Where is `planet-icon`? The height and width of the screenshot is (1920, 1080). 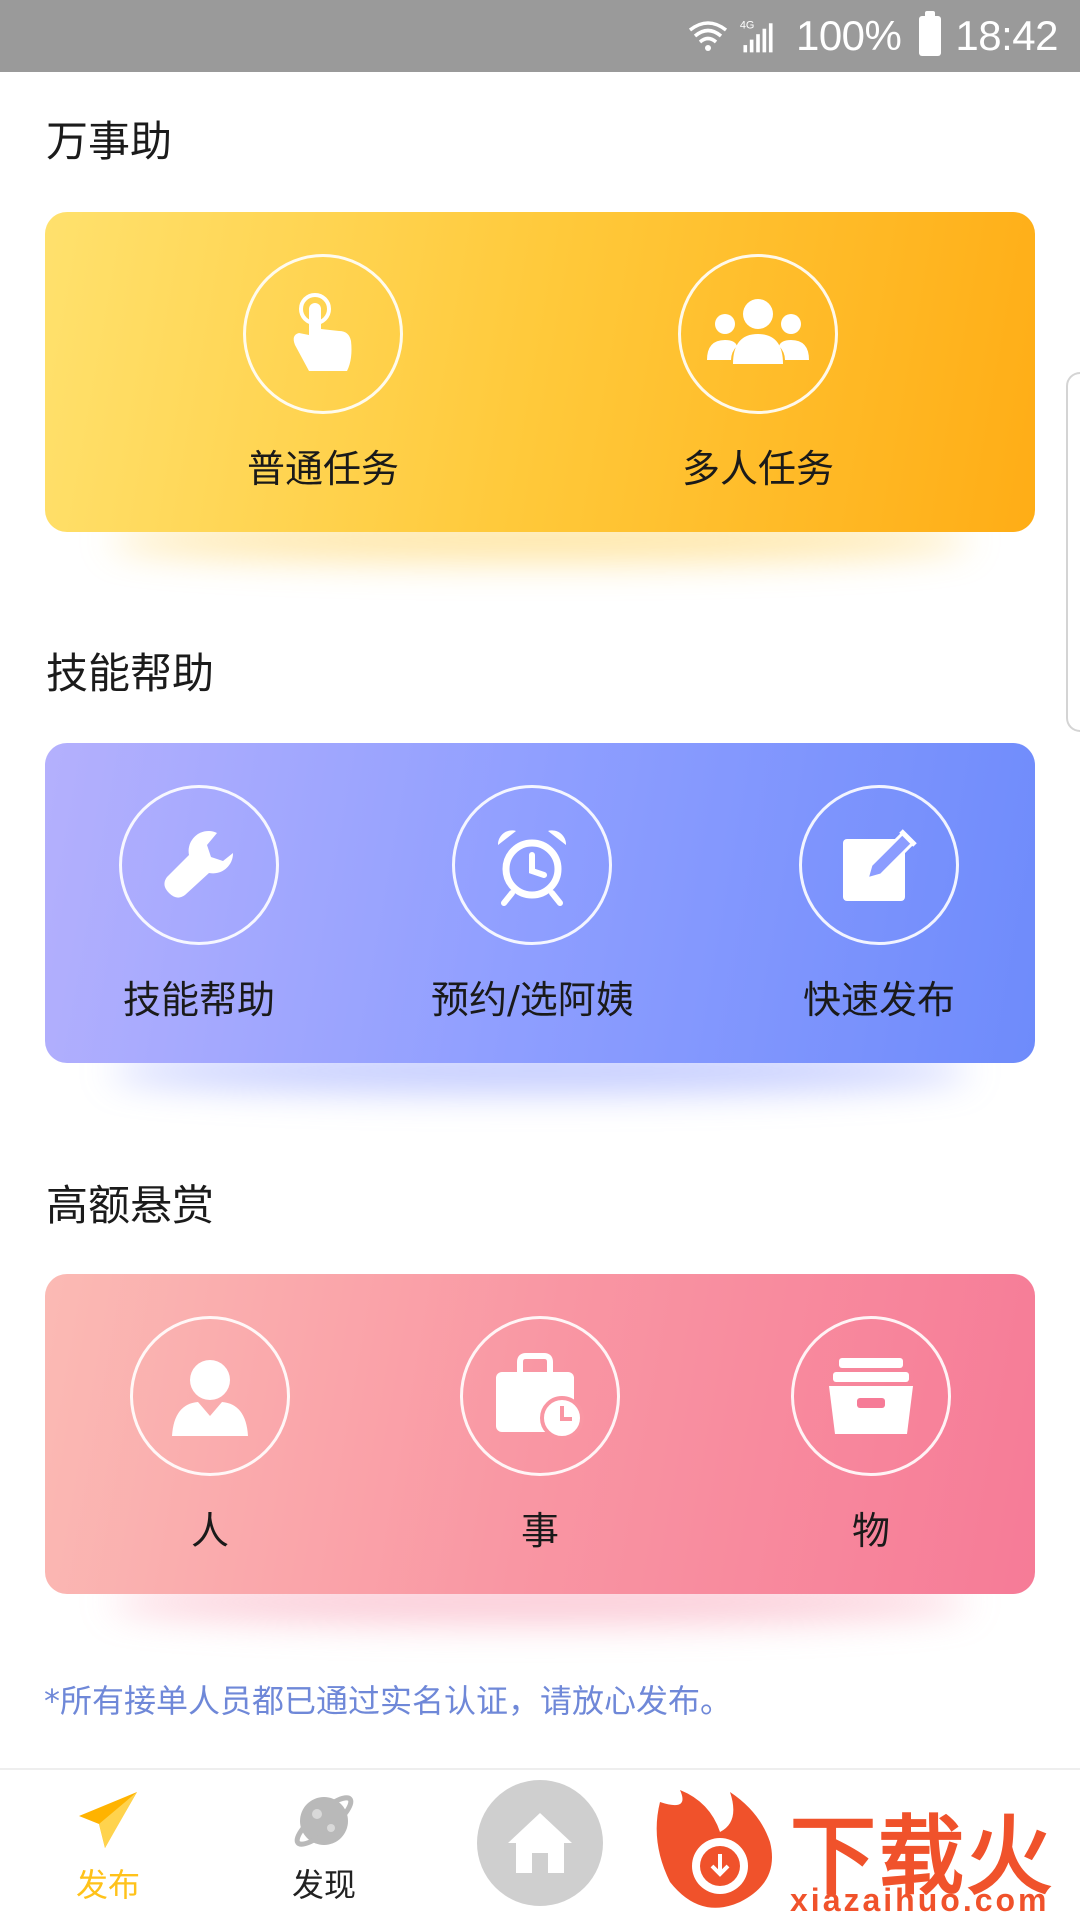 planet-icon is located at coordinates (324, 1821).